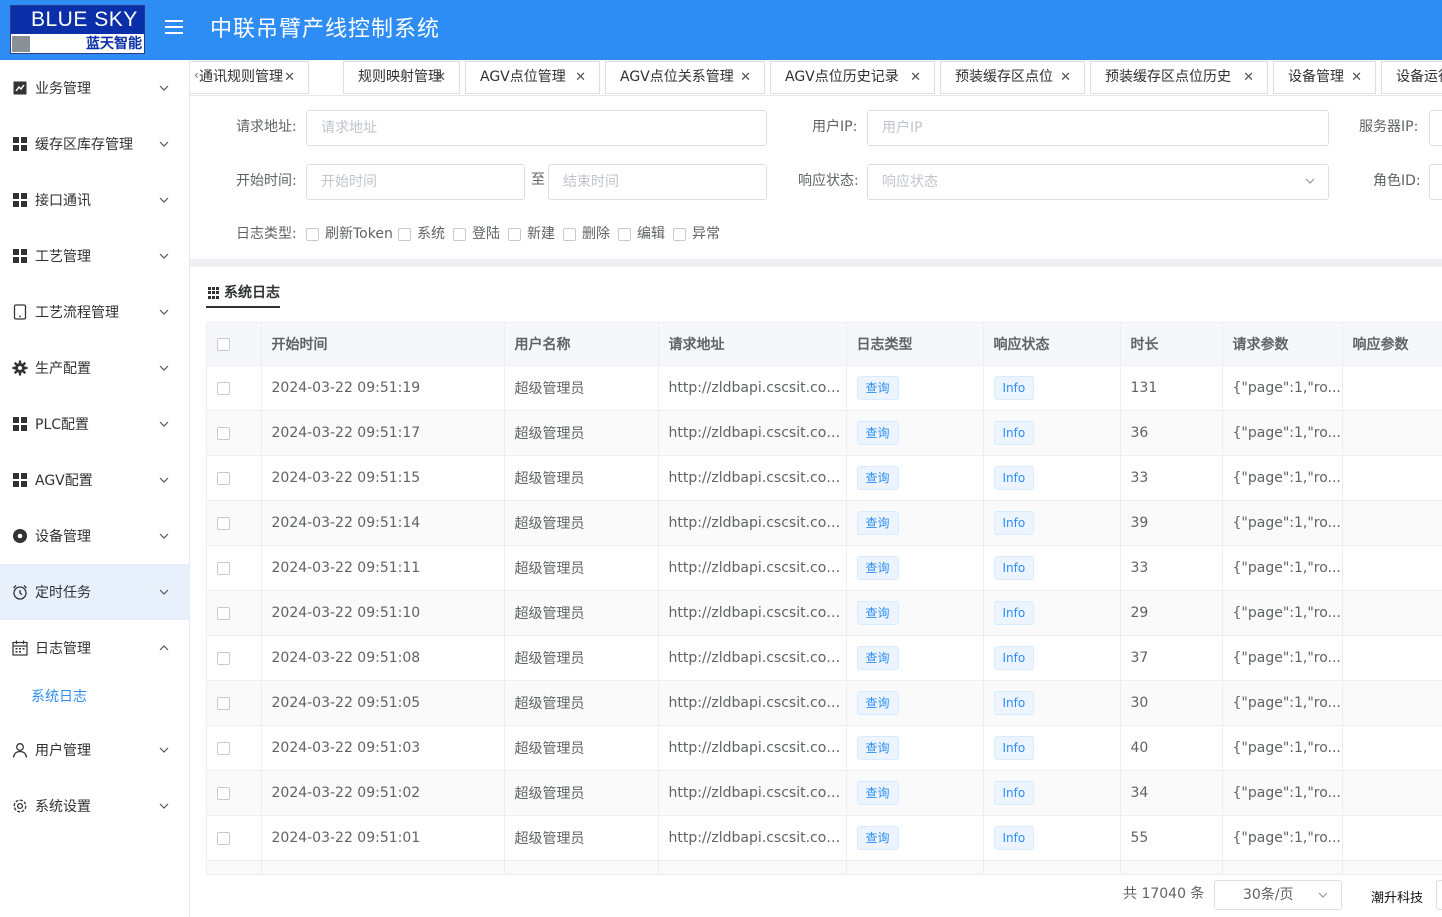 The image size is (1442, 917). Describe the element at coordinates (536, 128) in the screenshot. I see `request-url-input: 请求地址` at that location.